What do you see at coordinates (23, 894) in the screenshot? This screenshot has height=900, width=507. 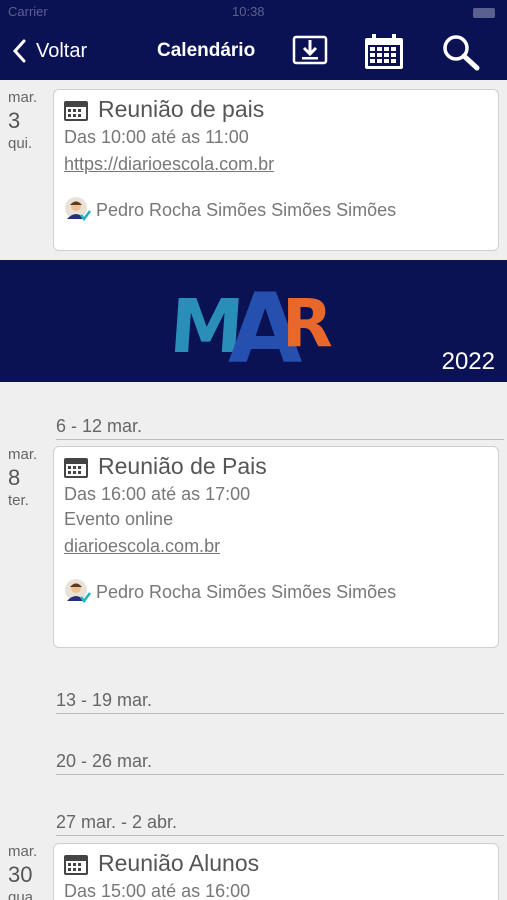 I see `event-weekday: qua.` at bounding box center [23, 894].